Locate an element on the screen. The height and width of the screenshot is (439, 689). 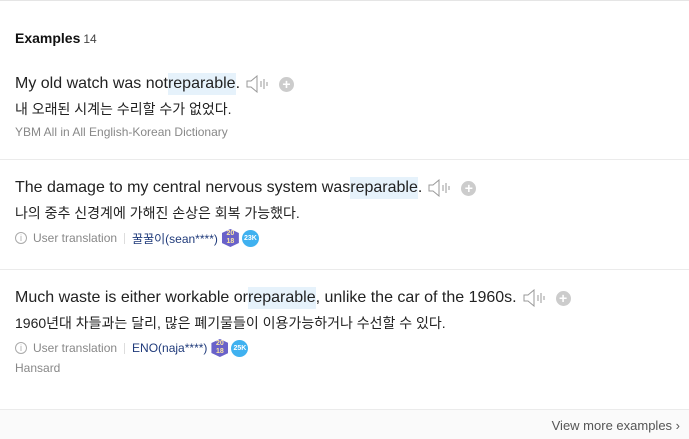
examples-heading: Examples 14 is located at coordinates (56, 38).